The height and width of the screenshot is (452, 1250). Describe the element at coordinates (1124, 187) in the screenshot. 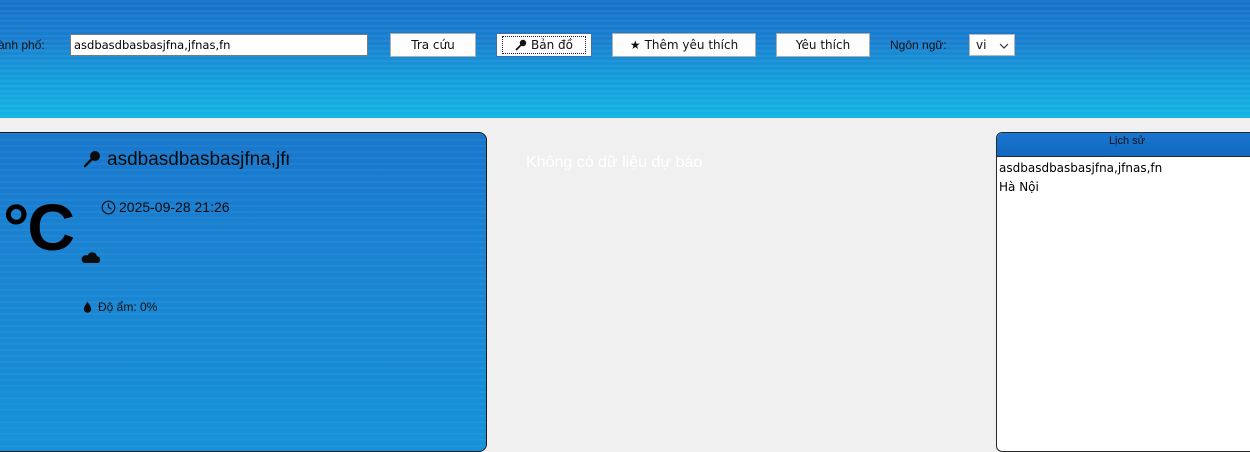

I see `history-item: Hà Nội` at that location.